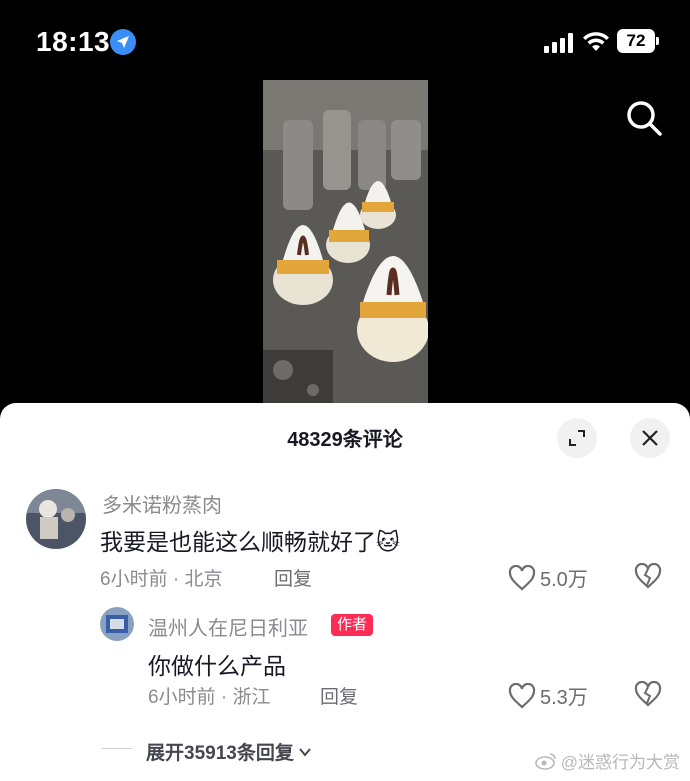  I want to click on wifi-icon, so click(596, 41).